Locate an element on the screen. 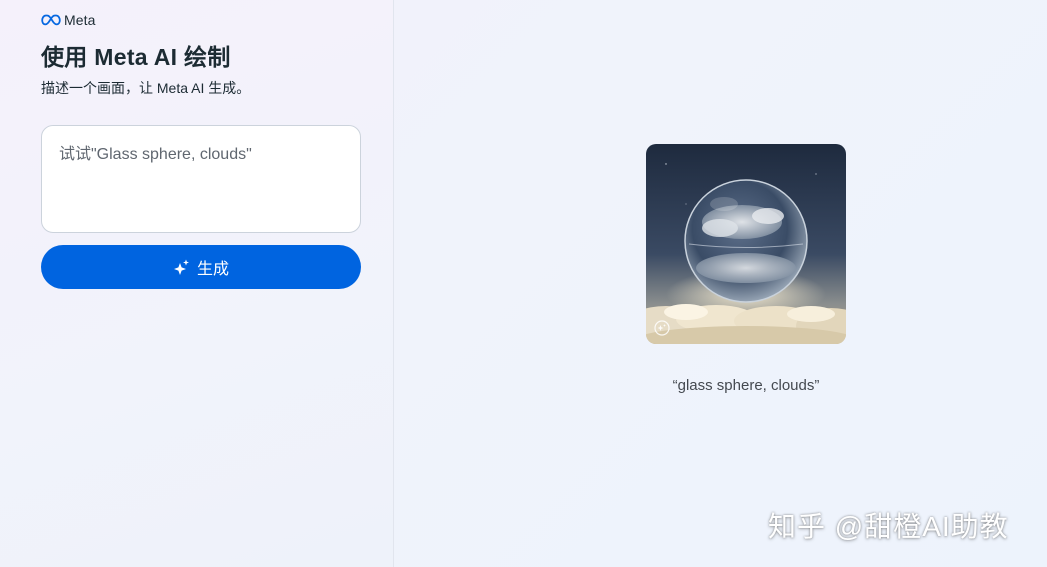 The width and height of the screenshot is (1047, 567). brand-name: Meta is located at coordinates (80, 20).